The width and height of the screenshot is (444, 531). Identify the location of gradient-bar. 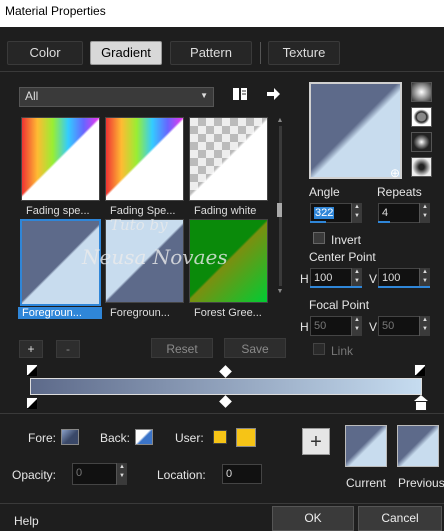
(226, 386).